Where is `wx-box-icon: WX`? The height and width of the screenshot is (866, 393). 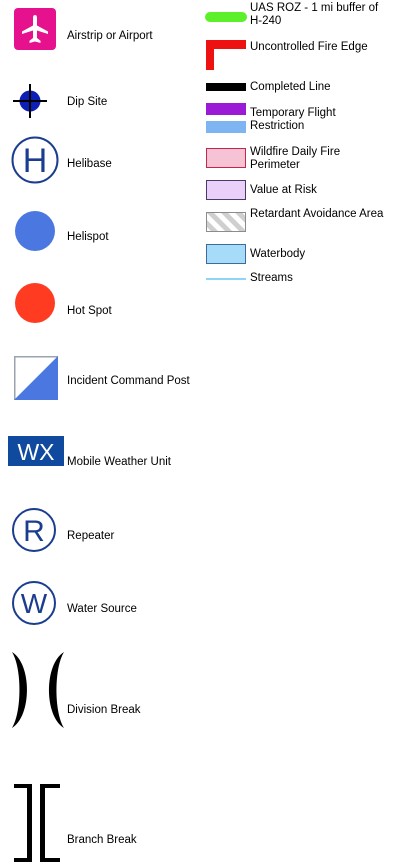 wx-box-icon: WX is located at coordinates (36, 451).